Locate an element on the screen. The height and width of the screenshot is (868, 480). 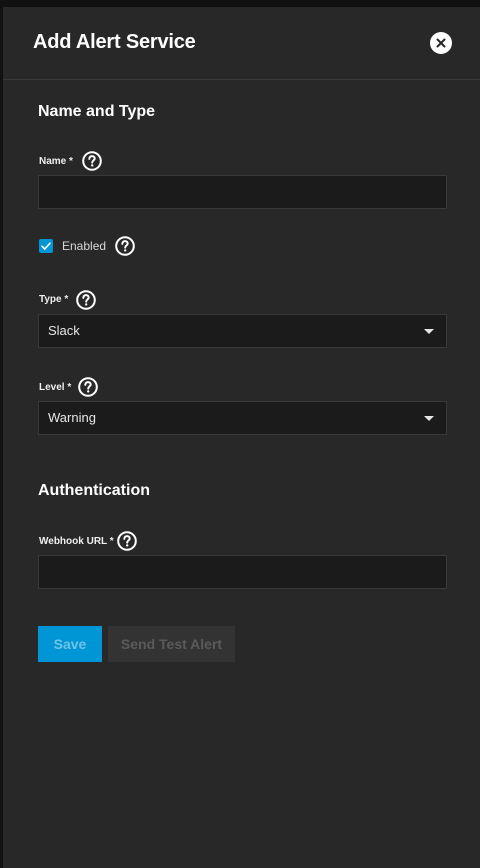
name-input is located at coordinates (242, 192).